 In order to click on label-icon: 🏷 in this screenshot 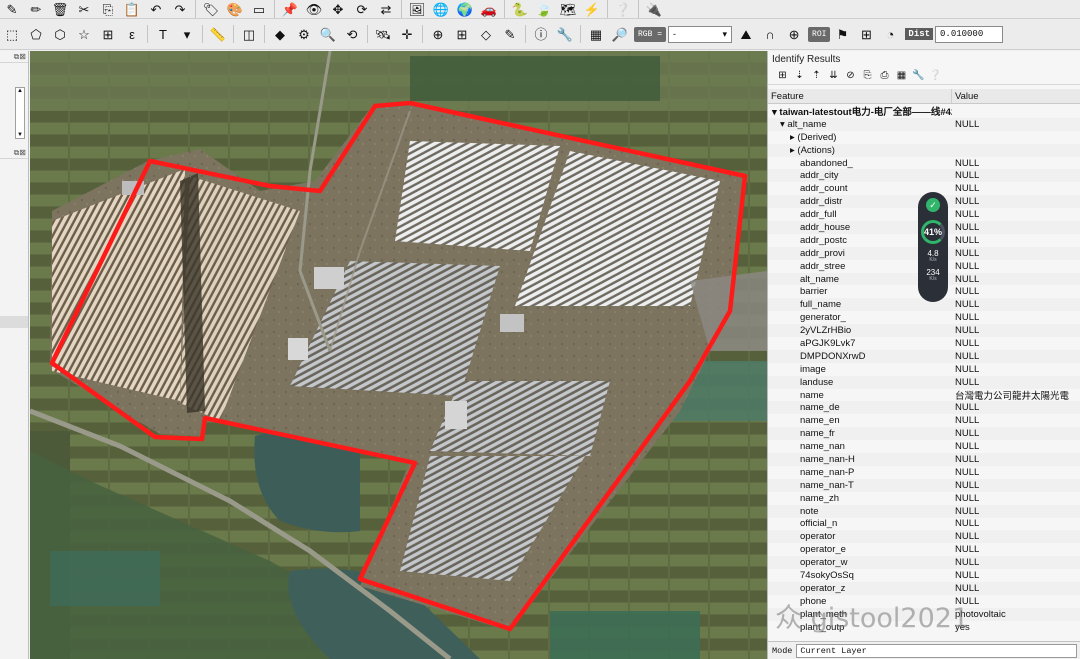, I will do `click(211, 9)`.